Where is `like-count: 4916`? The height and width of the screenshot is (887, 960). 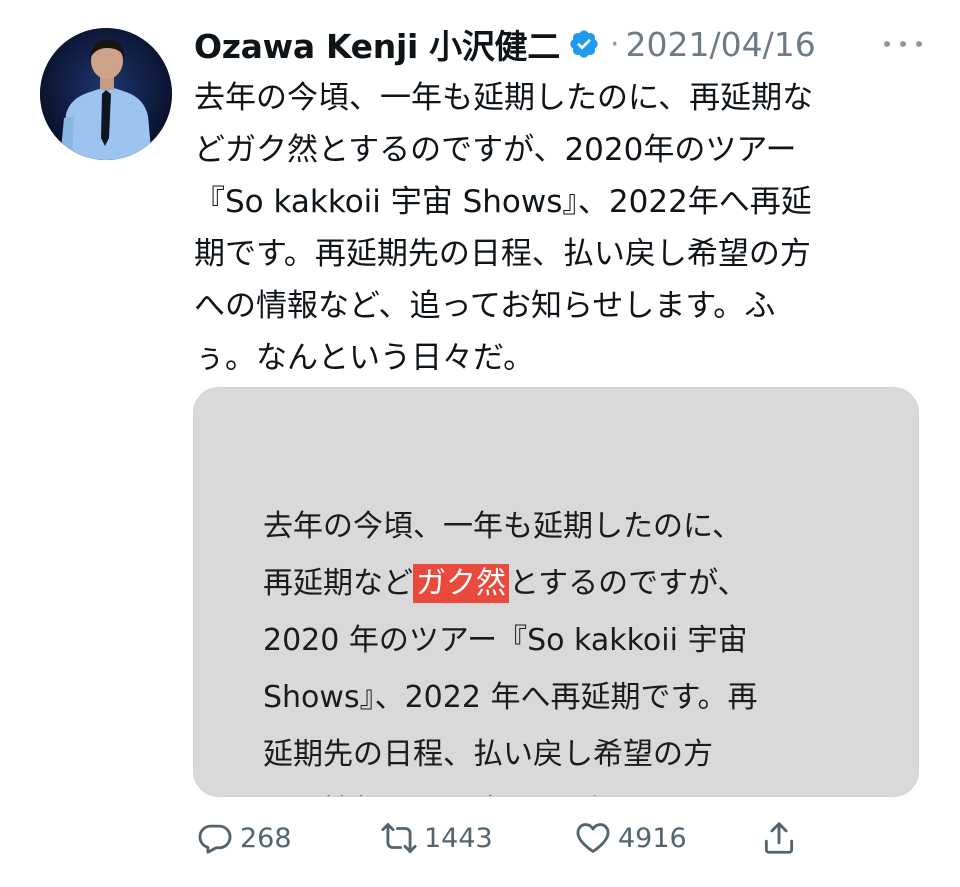
like-count: 4916 is located at coordinates (652, 838).